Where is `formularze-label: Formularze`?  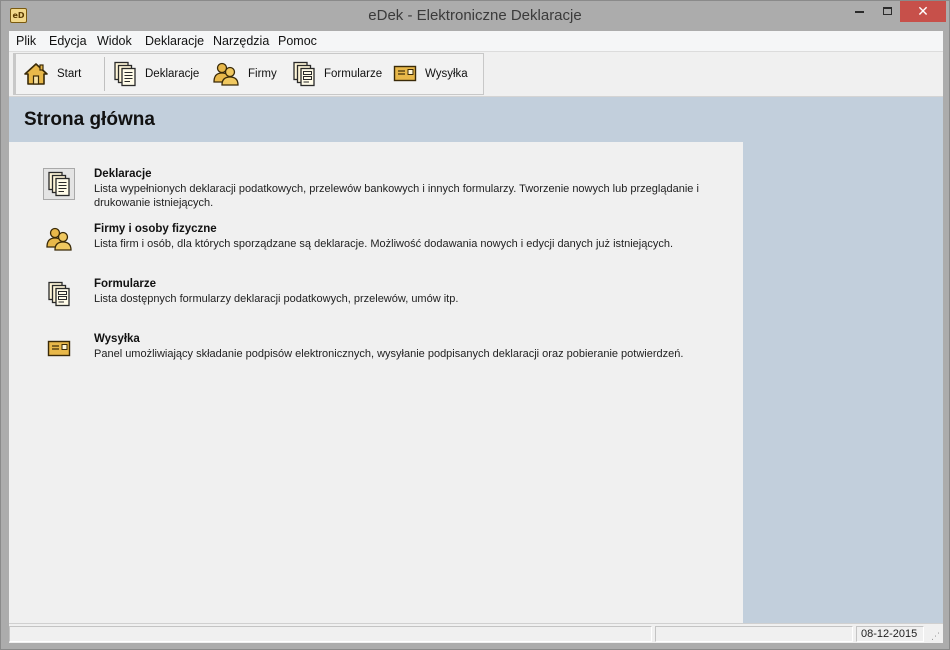
formularze-label: Formularze is located at coordinates (353, 74).